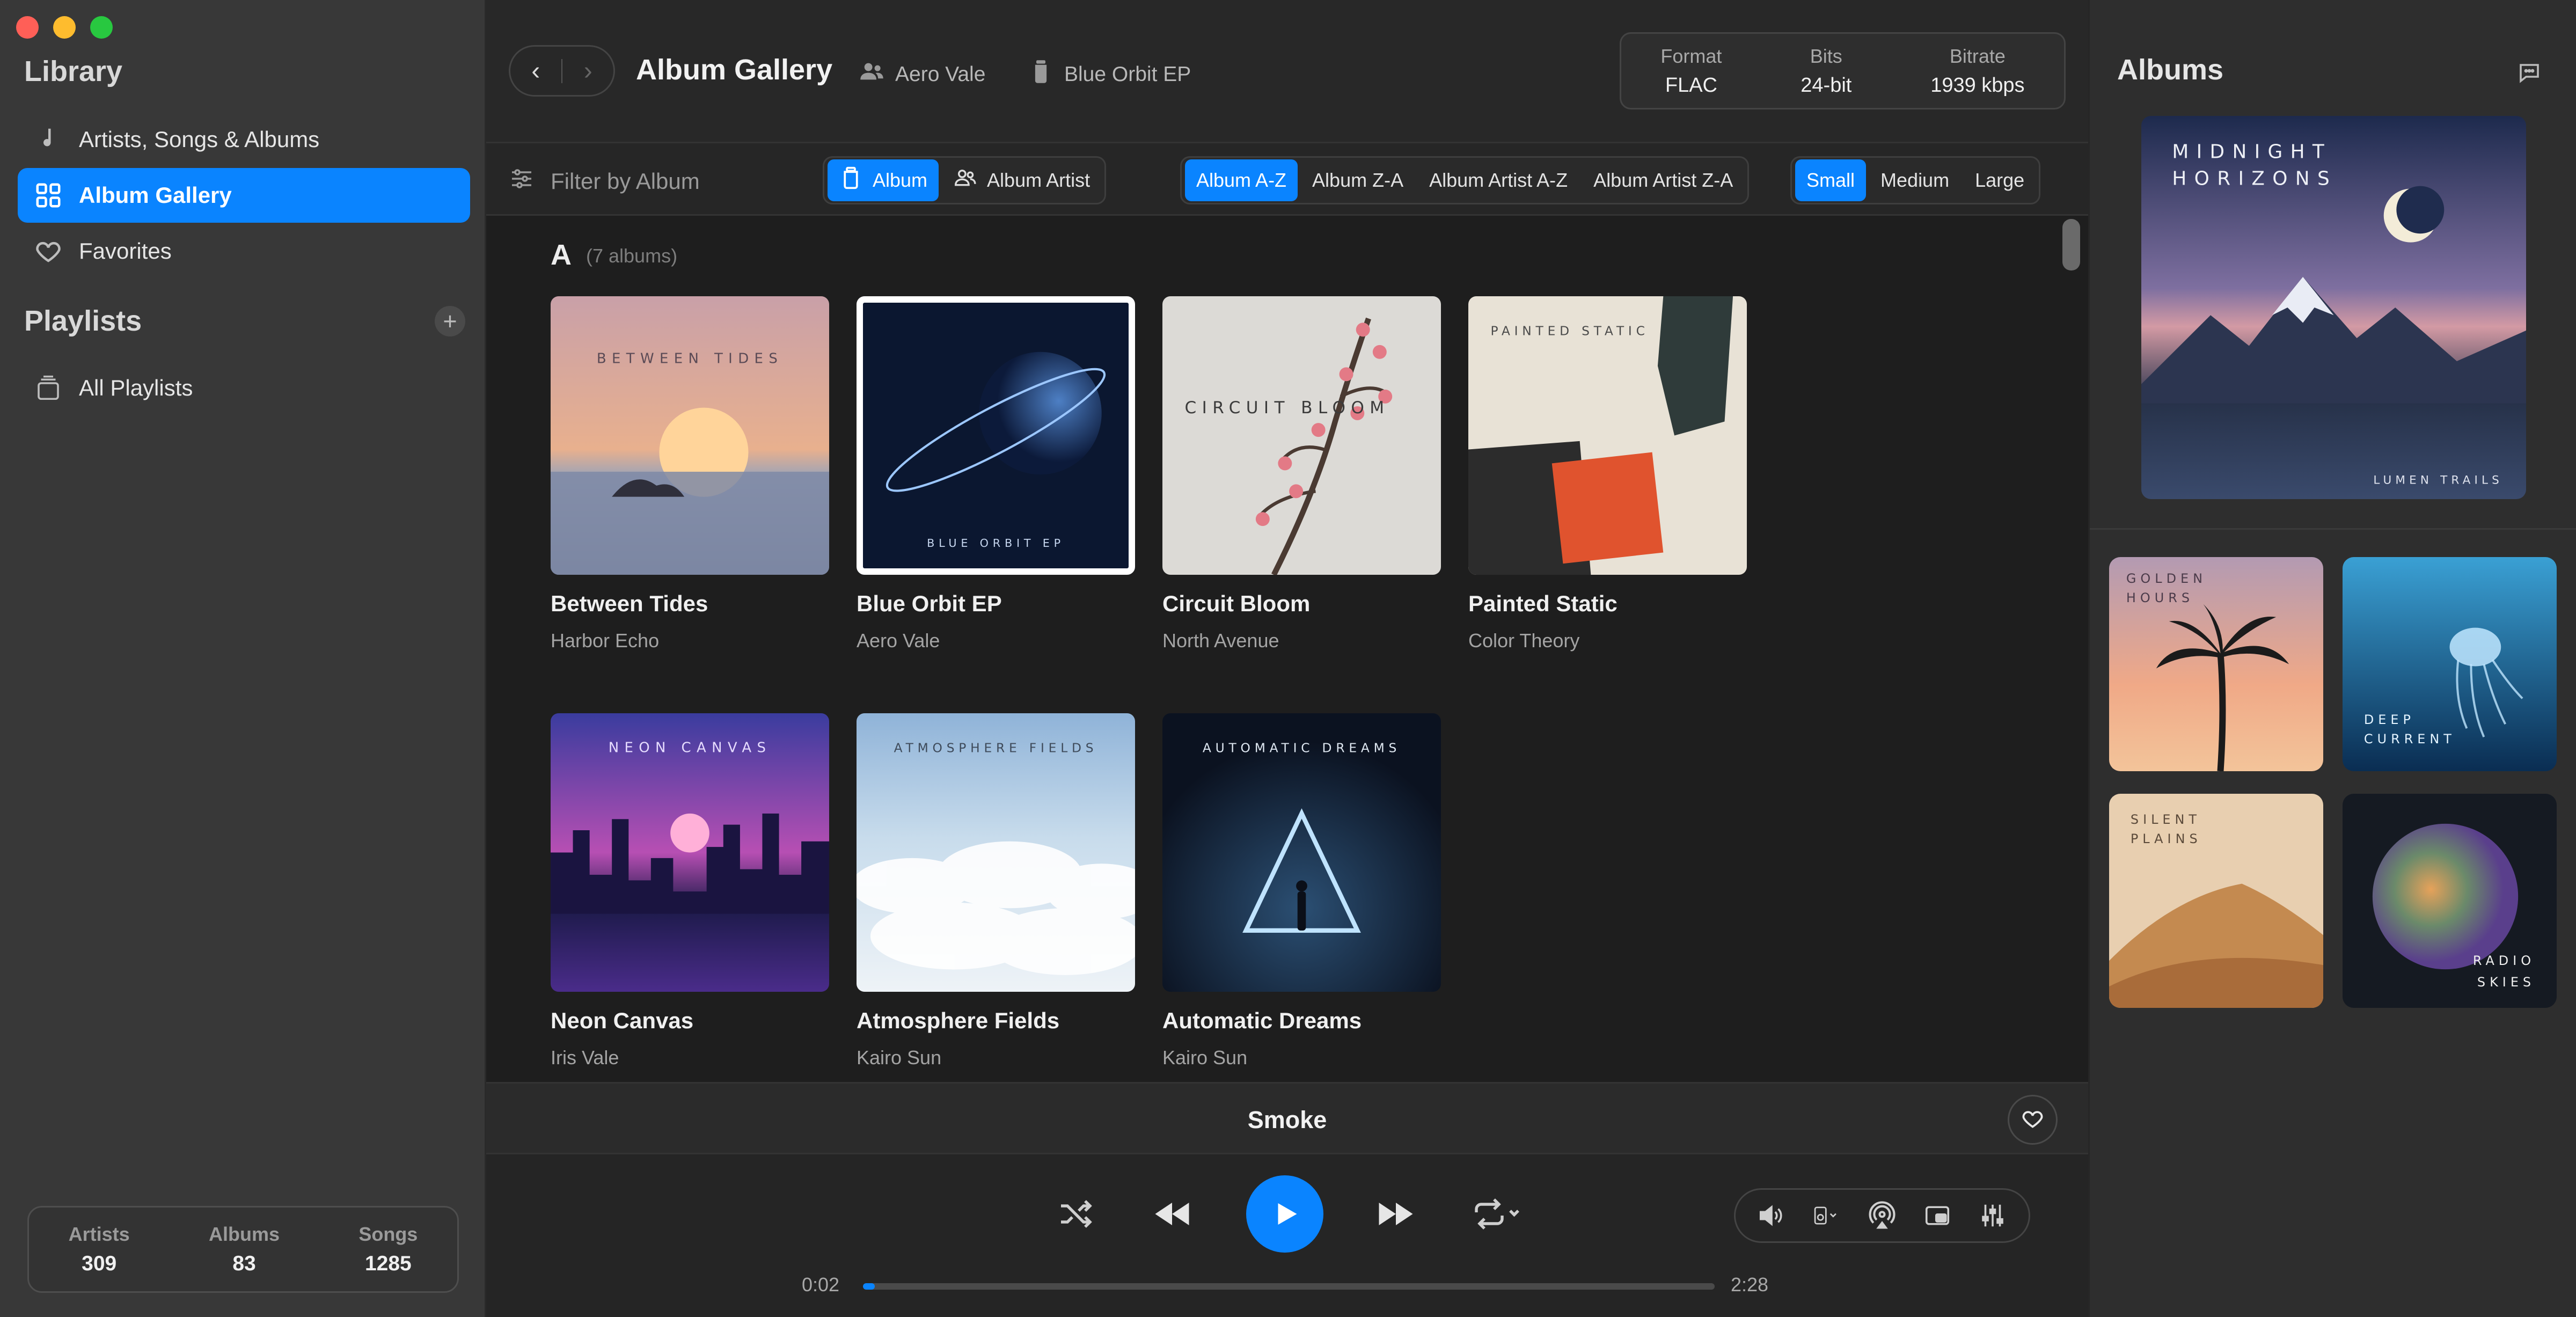  What do you see at coordinates (2071, 244) in the screenshot?
I see `gallery-scrollbar` at bounding box center [2071, 244].